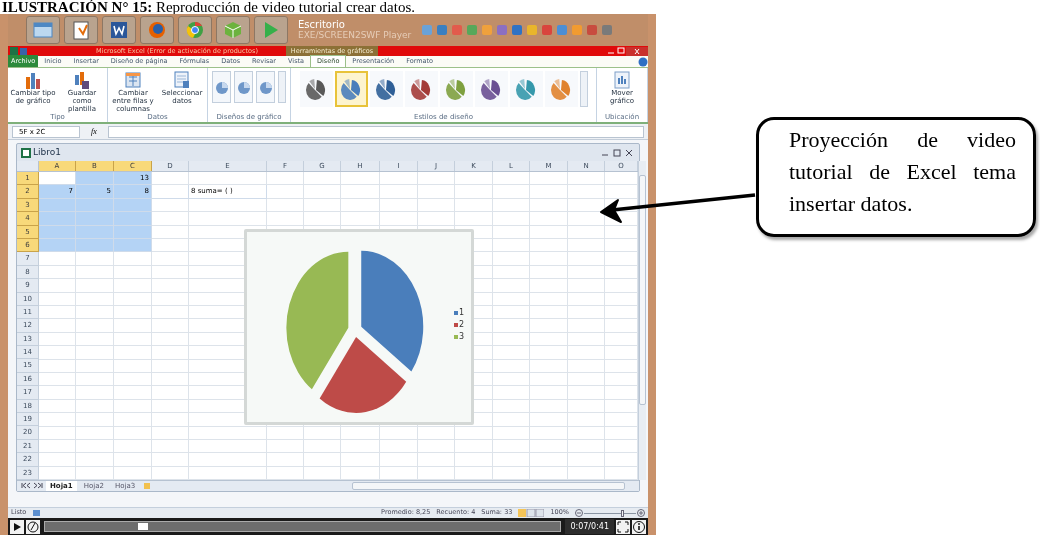 This screenshot has width=1040, height=535. What do you see at coordinates (623, 526) in the screenshot?
I see `fullscreen-icon` at bounding box center [623, 526].